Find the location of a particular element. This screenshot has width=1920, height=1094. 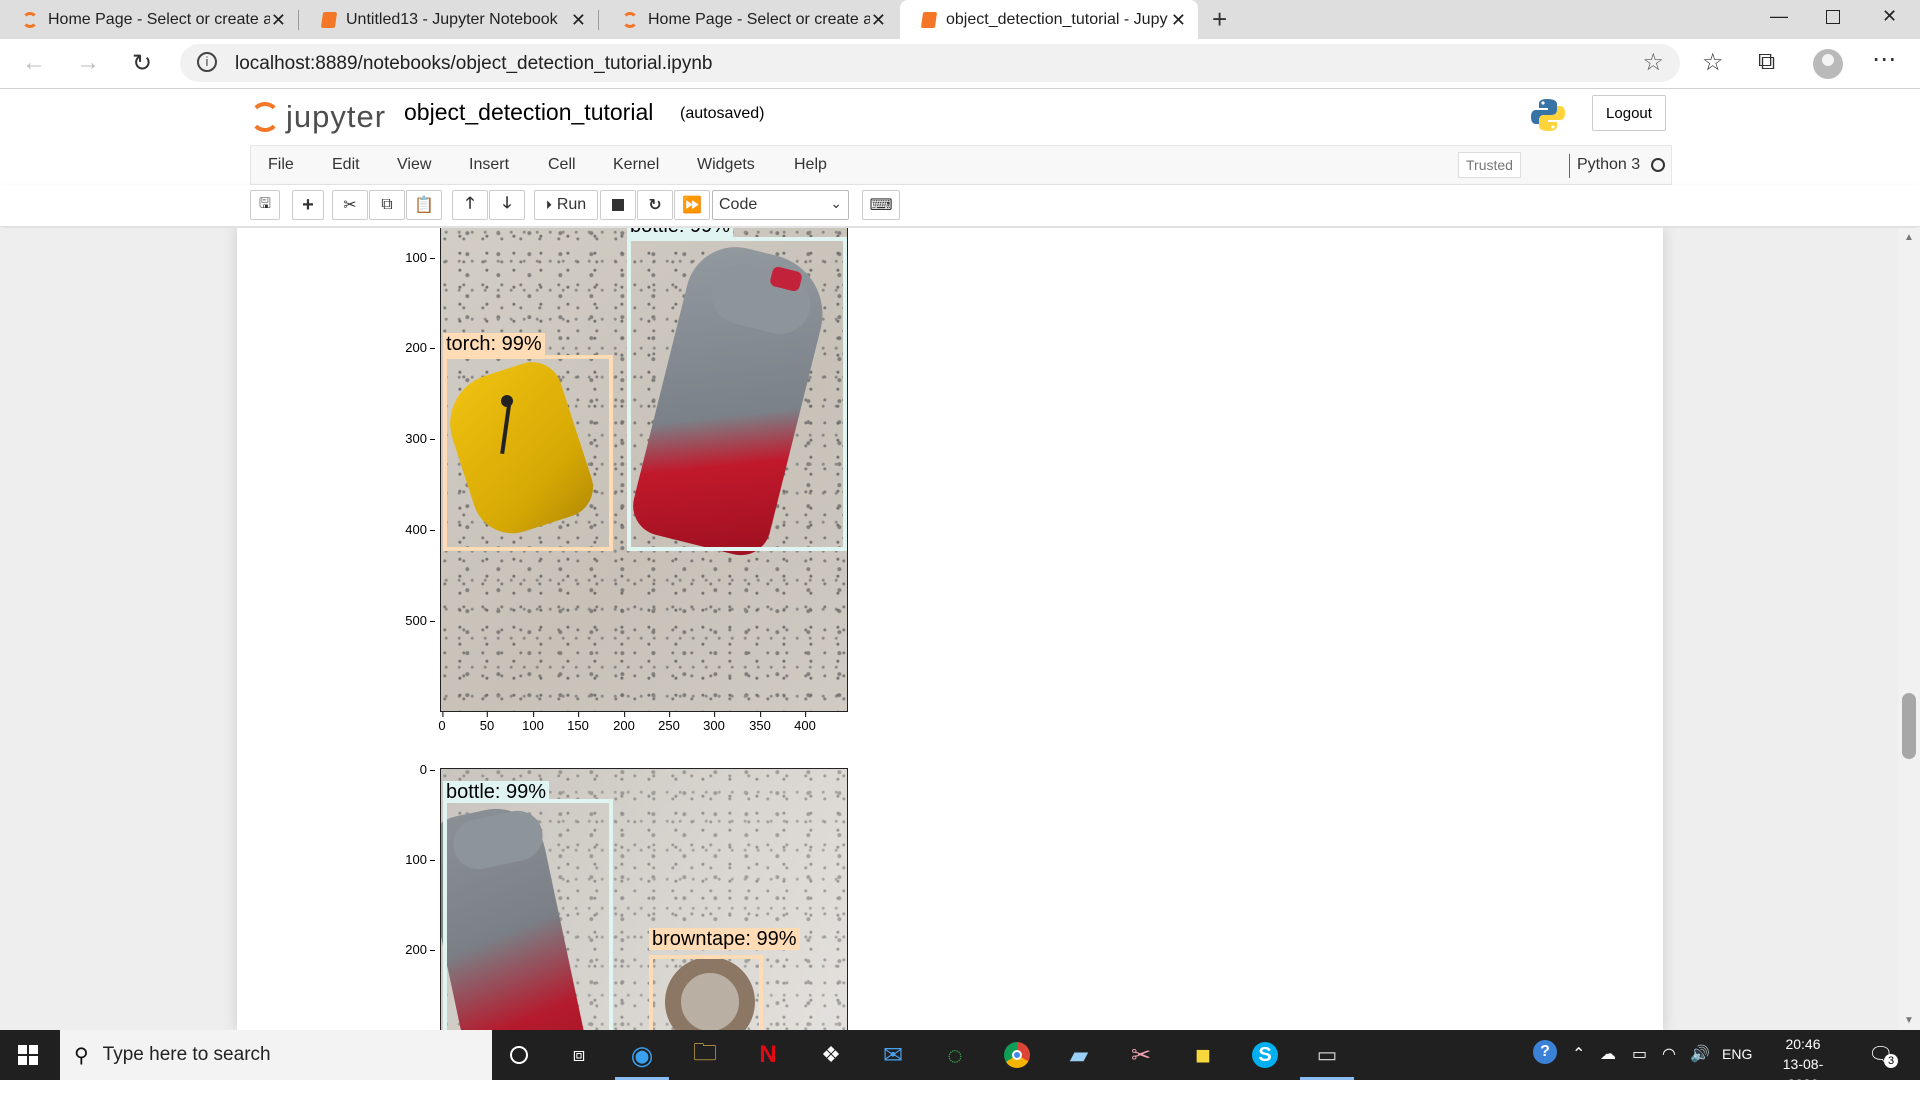

bottle-bounding-box is located at coordinates (528, 914).